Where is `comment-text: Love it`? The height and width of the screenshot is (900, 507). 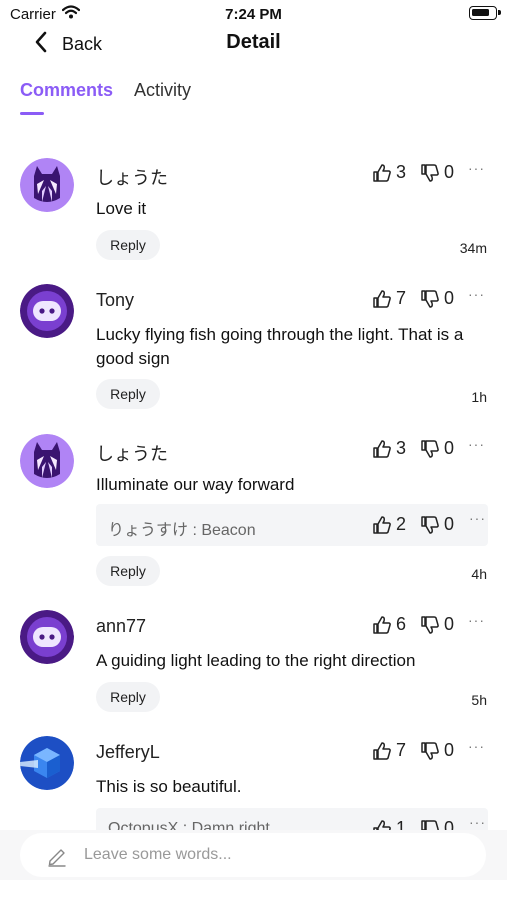
comment-text: Love it is located at coordinates (121, 208).